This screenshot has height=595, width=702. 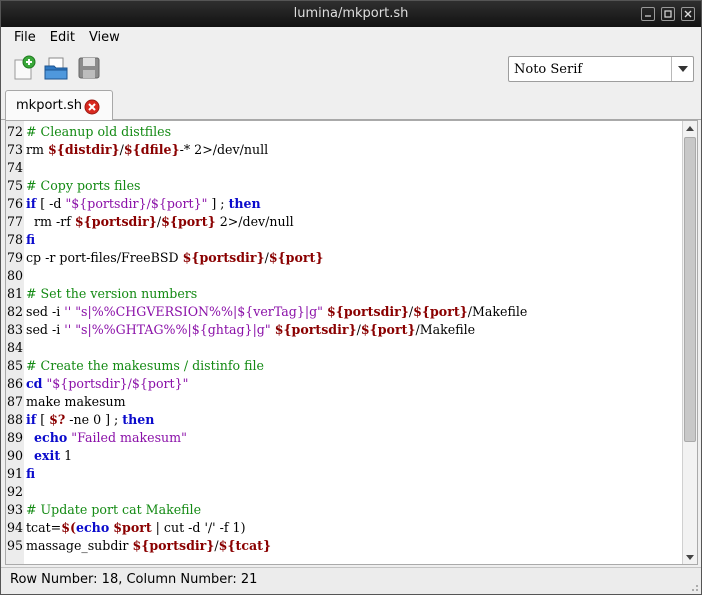 I want to click on cursor-position: Row Number: 18, Column Number: 21, so click(x=134, y=579).